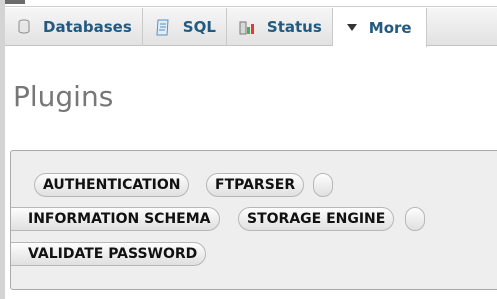  What do you see at coordinates (112, 185) in the screenshot?
I see `plugin-type-link: AUTHENTICATION` at bounding box center [112, 185].